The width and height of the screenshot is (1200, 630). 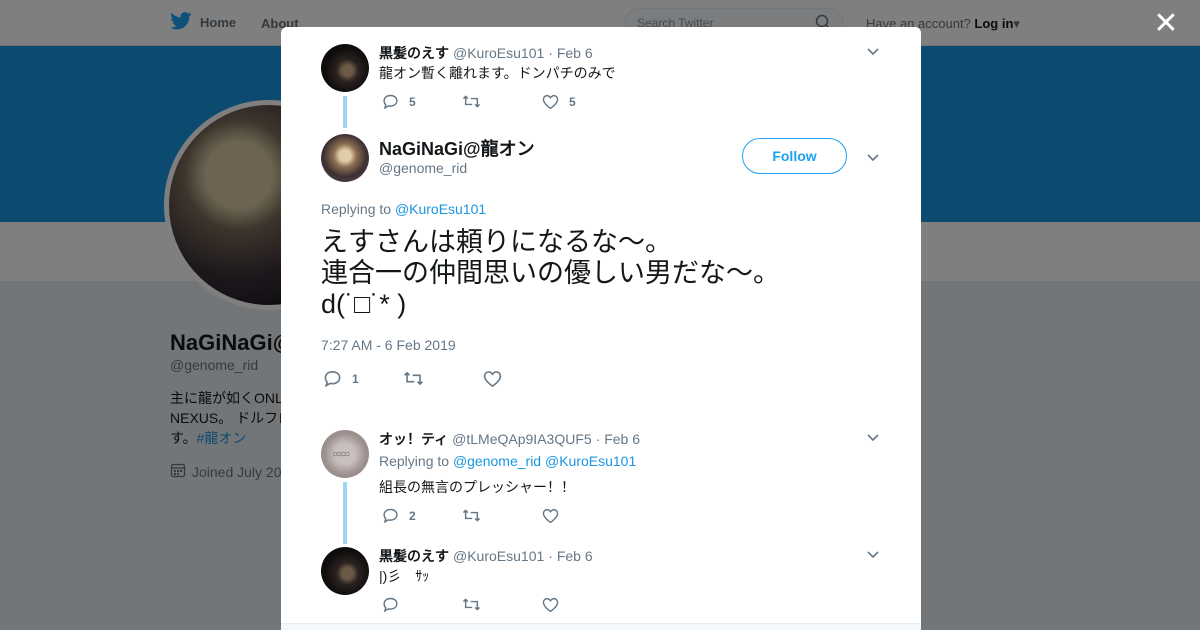 I want to click on avatar: ○○○○, so click(x=345, y=454).